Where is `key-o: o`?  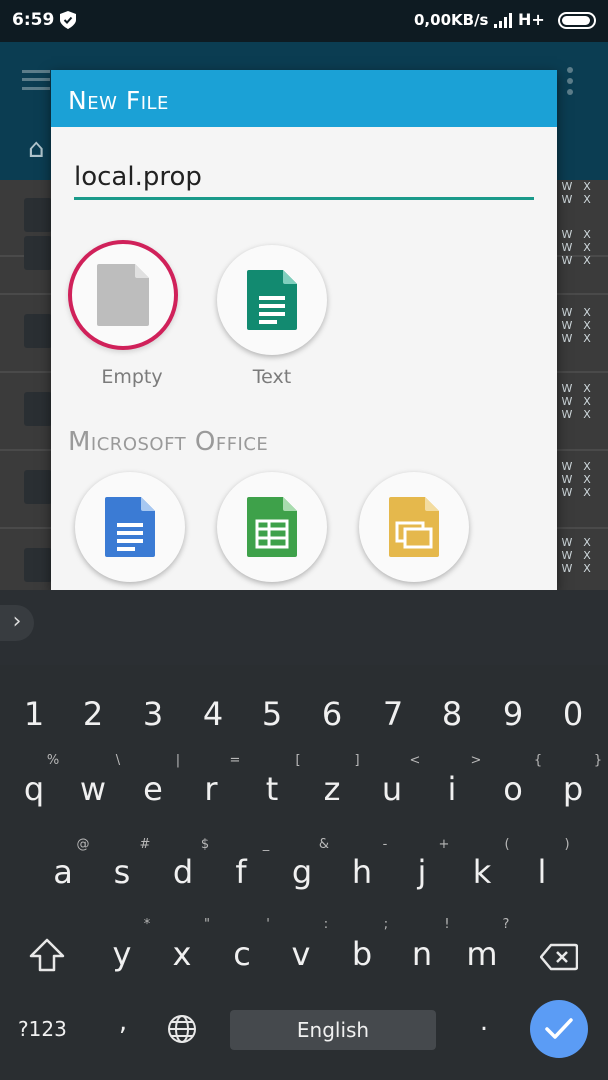 key-o: o is located at coordinates (513, 789).